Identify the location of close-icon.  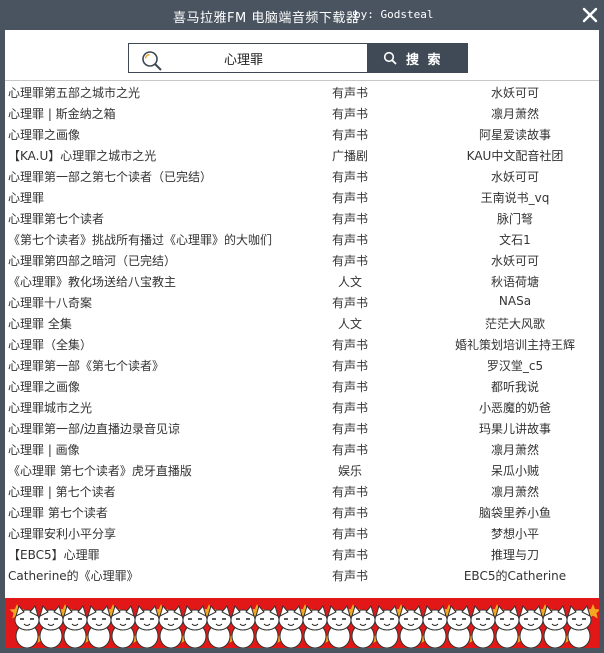
(590, 15).